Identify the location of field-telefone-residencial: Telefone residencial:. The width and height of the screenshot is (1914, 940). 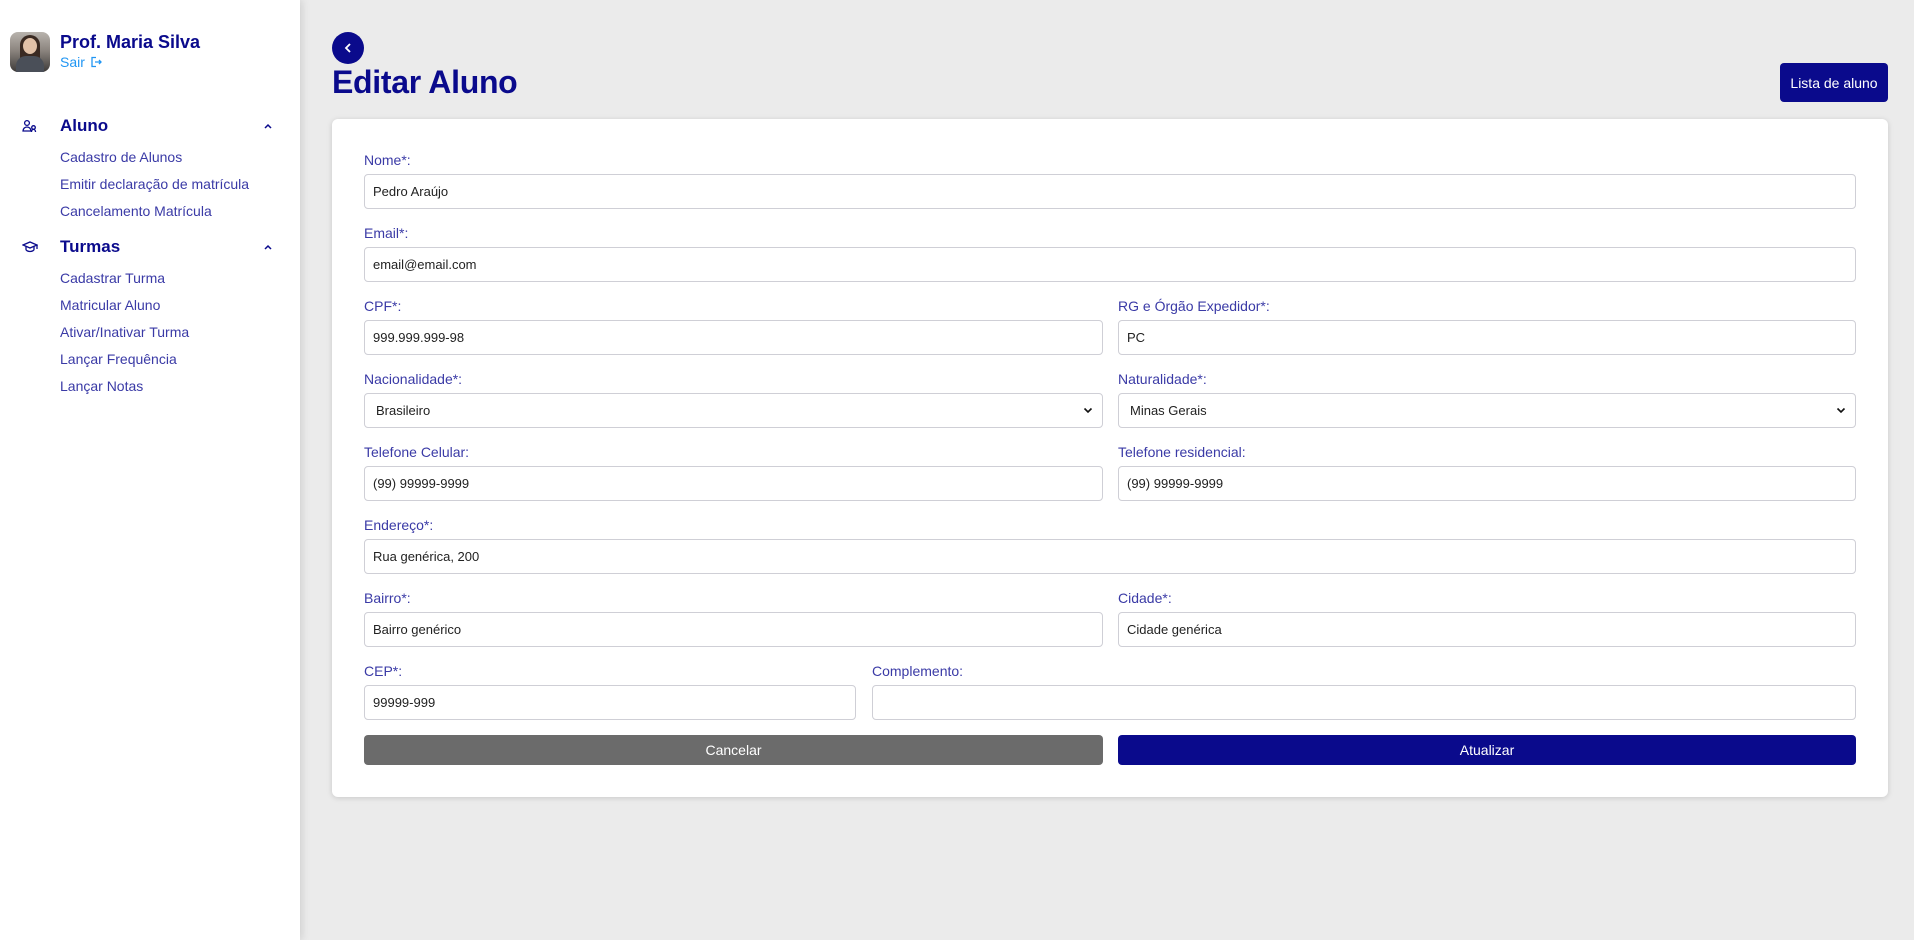
(1487, 472).